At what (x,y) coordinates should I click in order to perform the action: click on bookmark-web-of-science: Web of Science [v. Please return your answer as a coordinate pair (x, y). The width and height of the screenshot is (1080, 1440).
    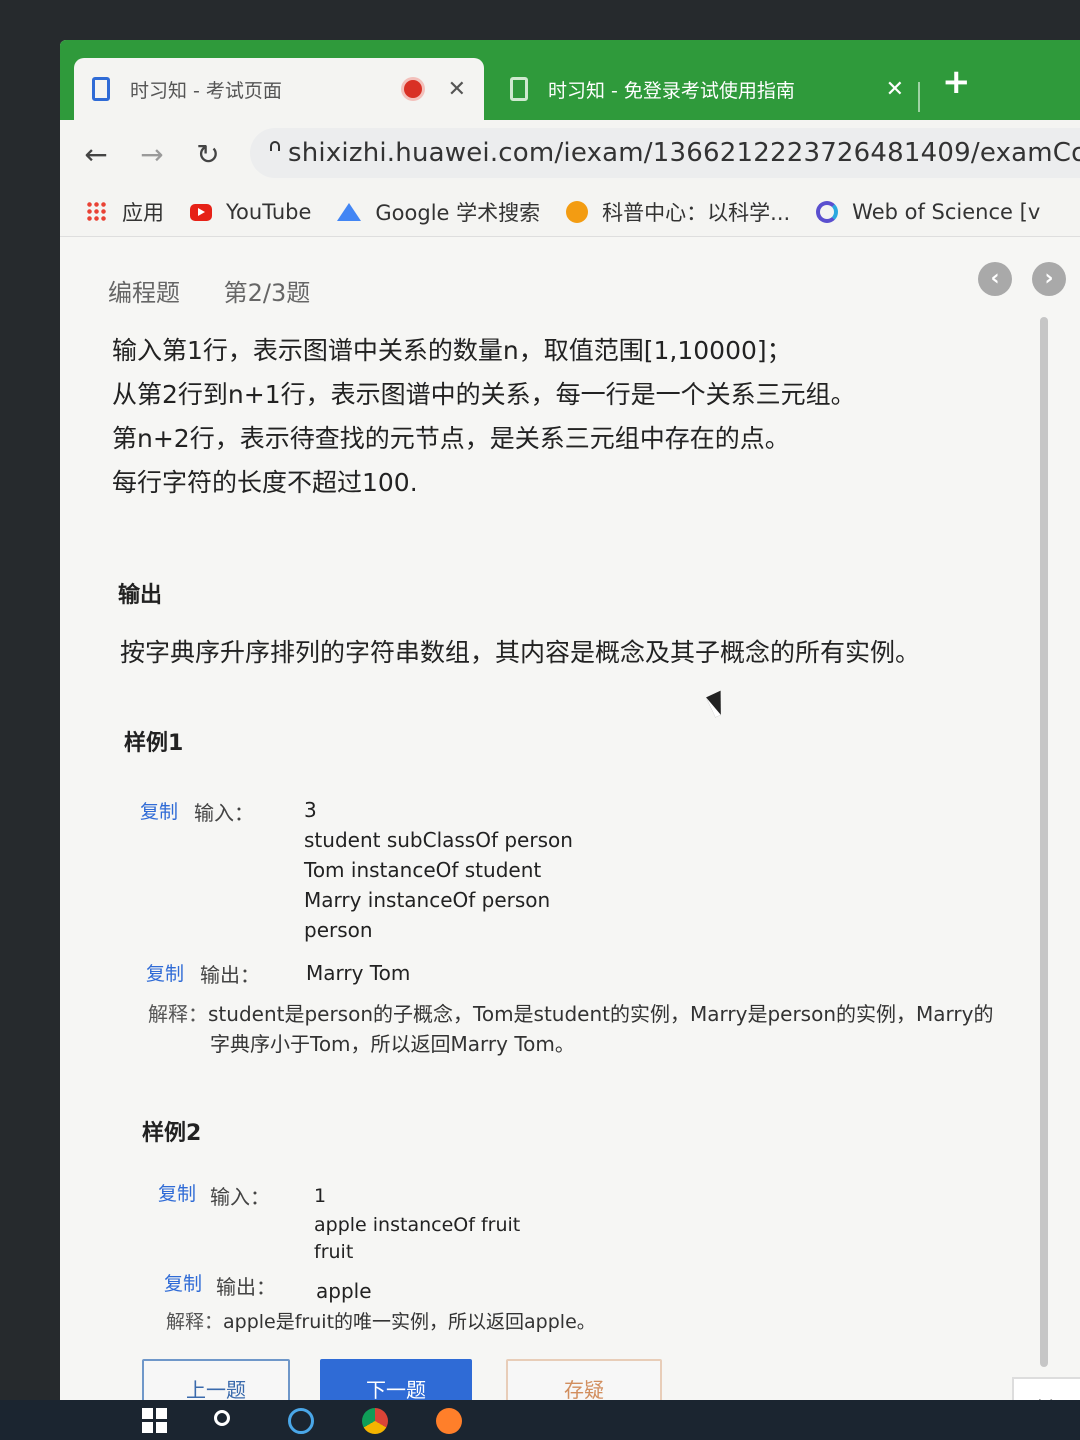
    Looking at the image, I should click on (928, 212).